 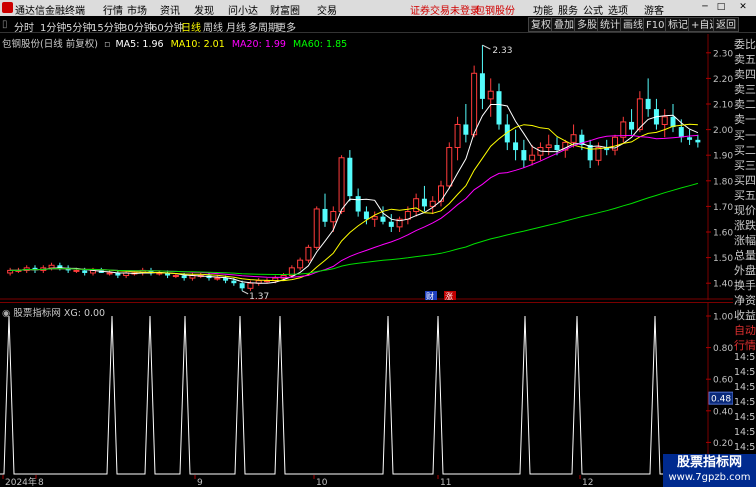 I want to click on y-tick-label: 1.60, so click(x=723, y=234).